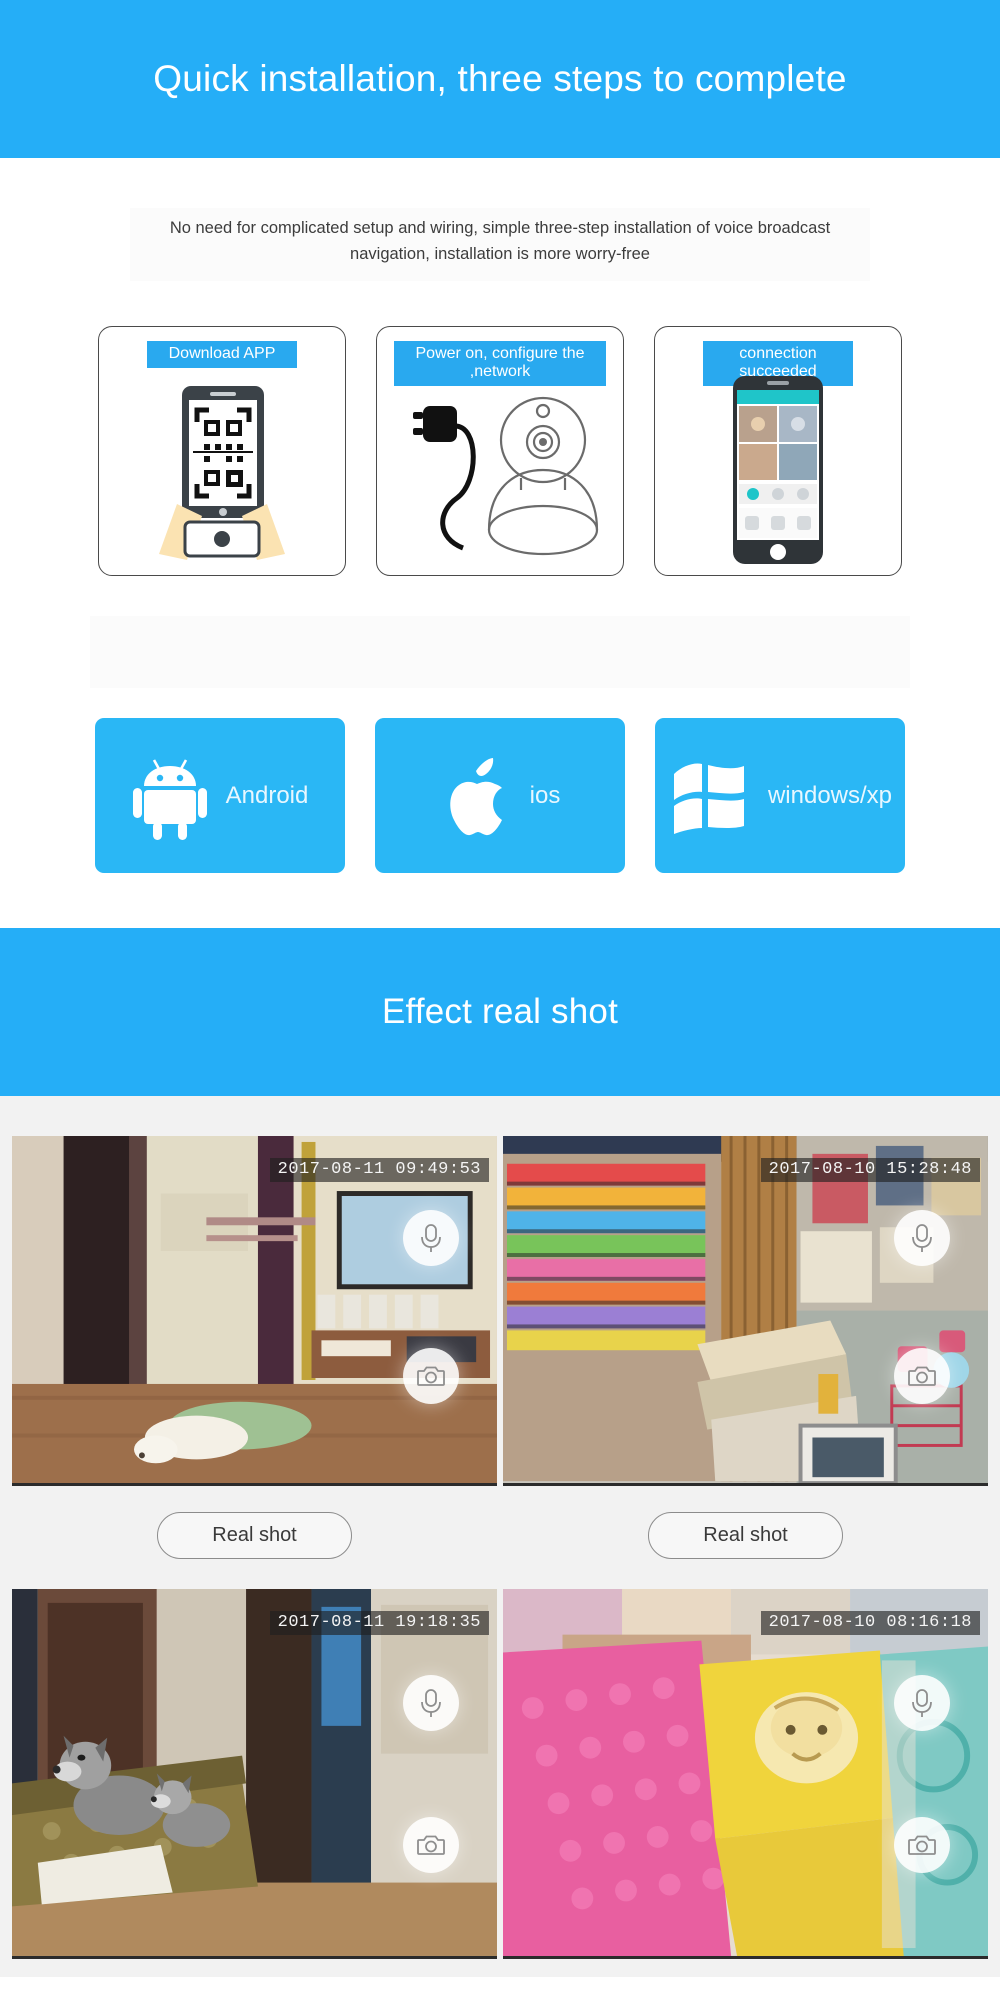 The height and width of the screenshot is (1998, 1000). Describe the element at coordinates (830, 795) in the screenshot. I see `platform-label-windows: windows/xp` at that location.